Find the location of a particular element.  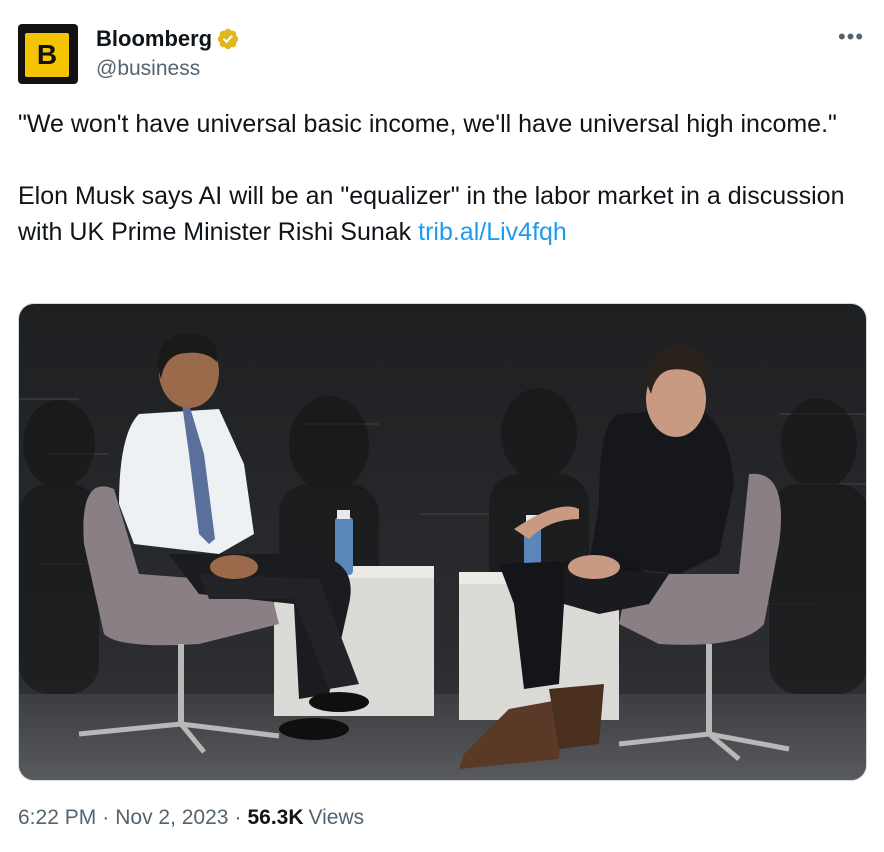

author-handle: @business is located at coordinates (148, 69).